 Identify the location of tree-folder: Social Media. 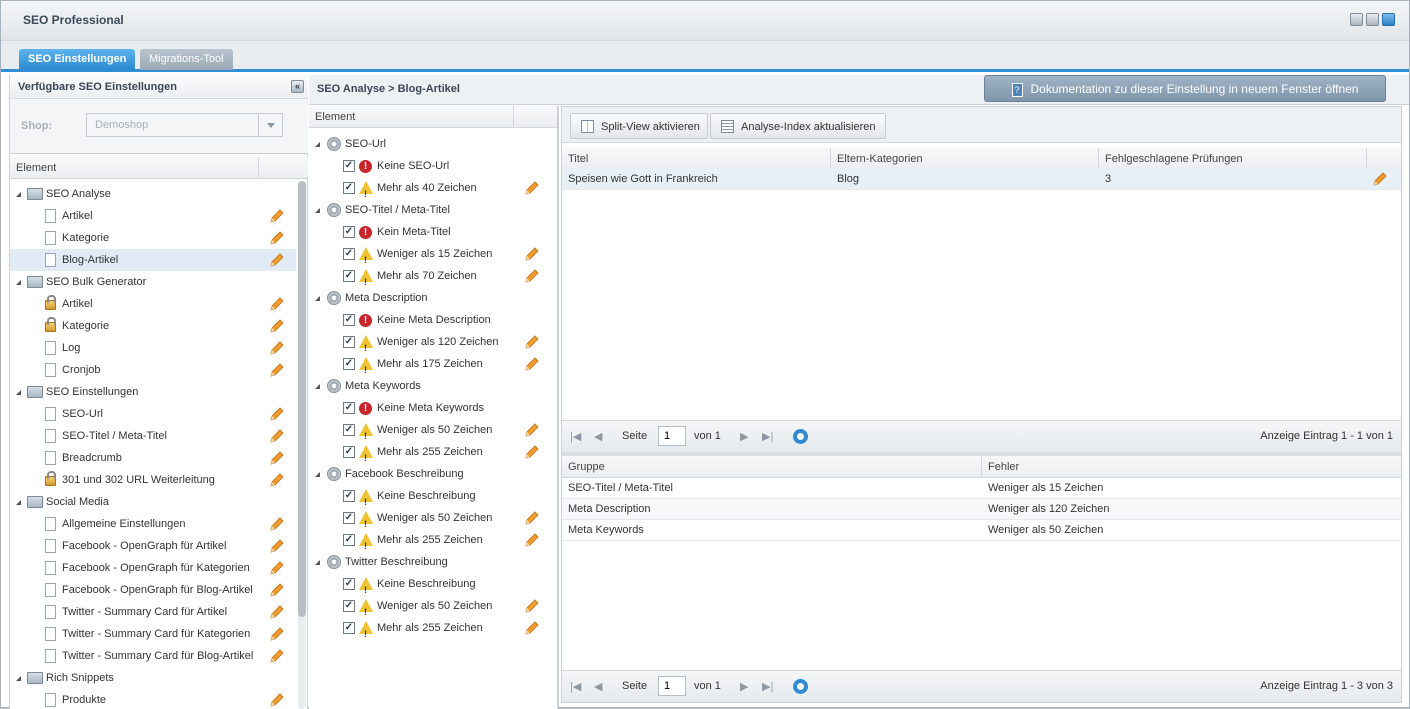
(153, 502).